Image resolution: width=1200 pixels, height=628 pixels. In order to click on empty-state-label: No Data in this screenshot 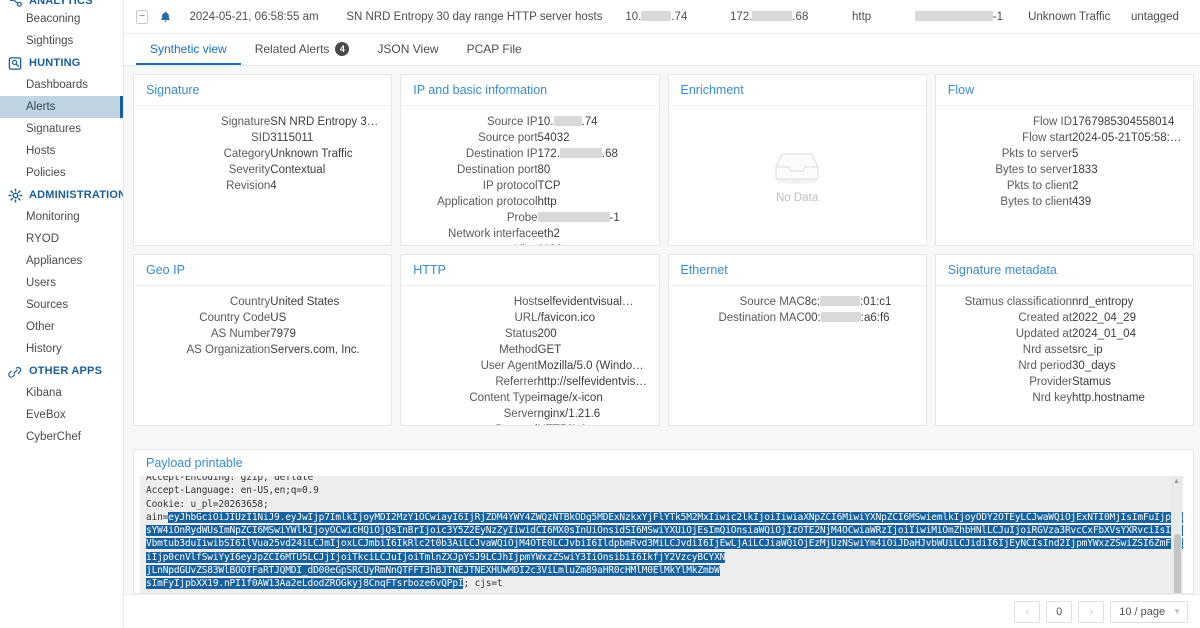, I will do `click(797, 198)`.